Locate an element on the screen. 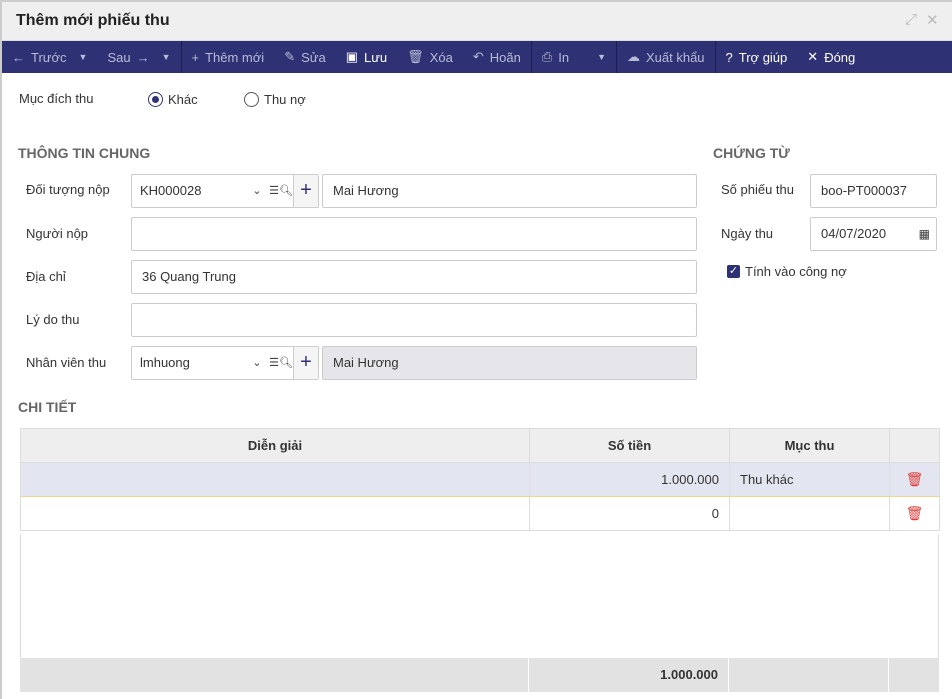 This screenshot has width=952, height=699. delete-label: Xóa is located at coordinates (441, 57).